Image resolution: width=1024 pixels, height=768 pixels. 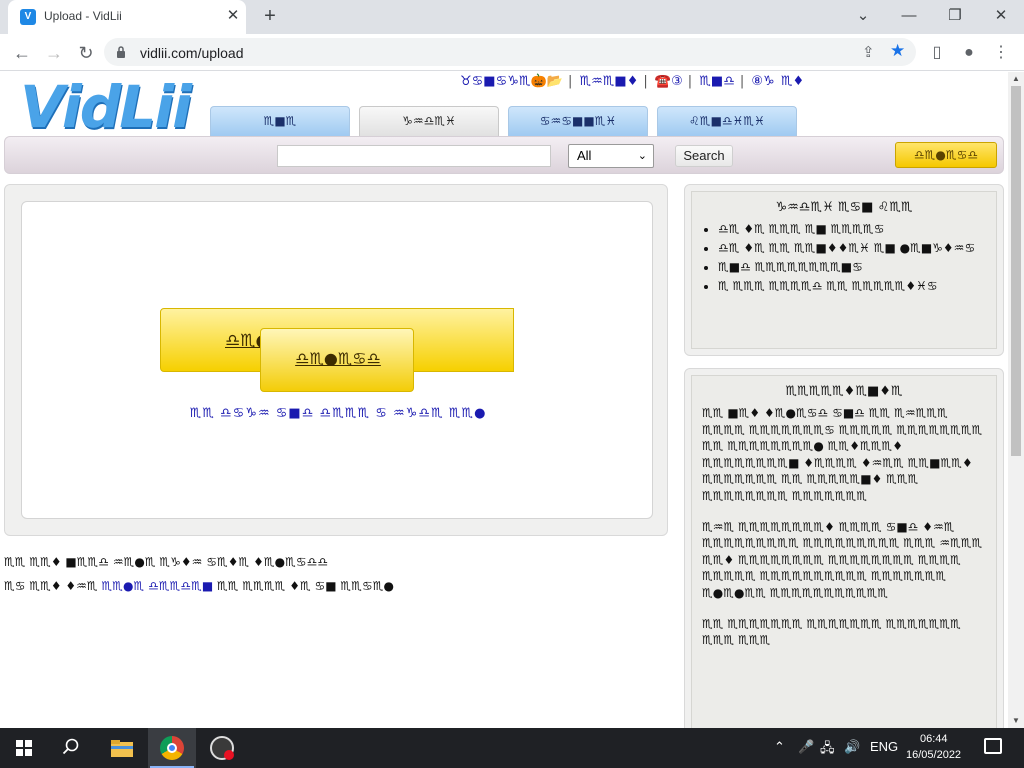 I want to click on tab-videos: ♑♒♎♏♓, so click(x=429, y=121).